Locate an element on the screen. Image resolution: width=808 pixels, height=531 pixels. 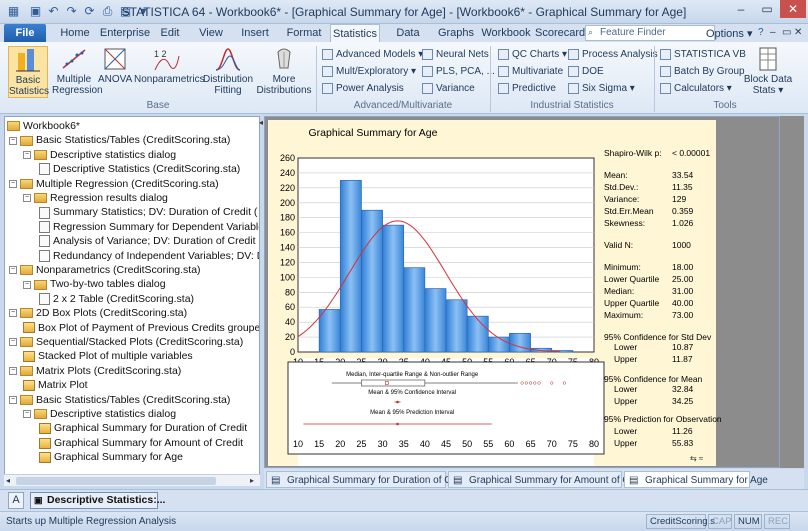
tab-view: View is located at coordinates (211, 33).